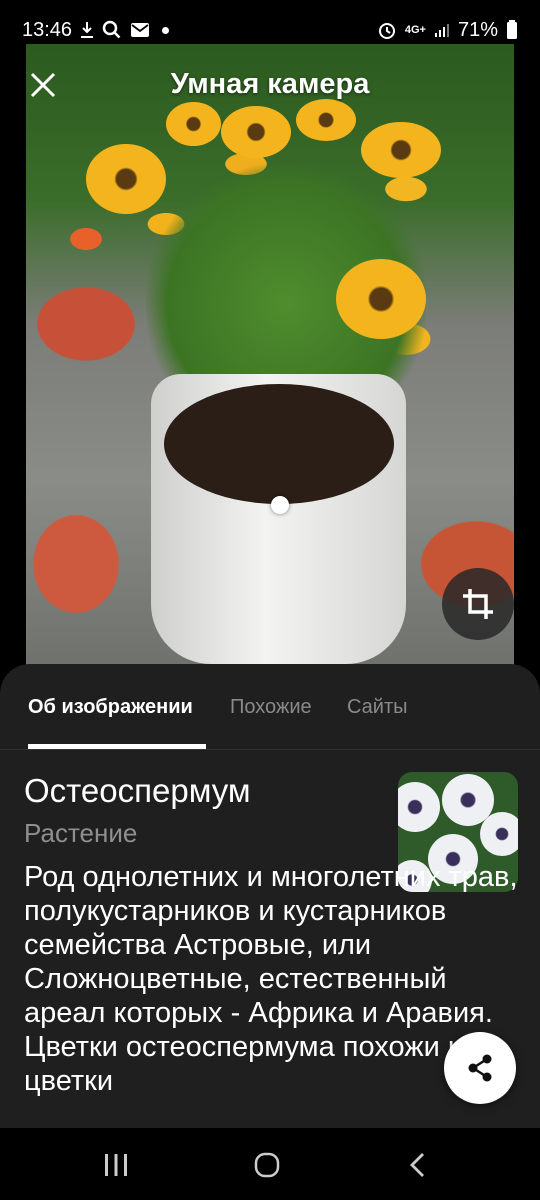 Image resolution: width=540 pixels, height=1200 pixels. I want to click on navigation-bar, so click(270, 1164).